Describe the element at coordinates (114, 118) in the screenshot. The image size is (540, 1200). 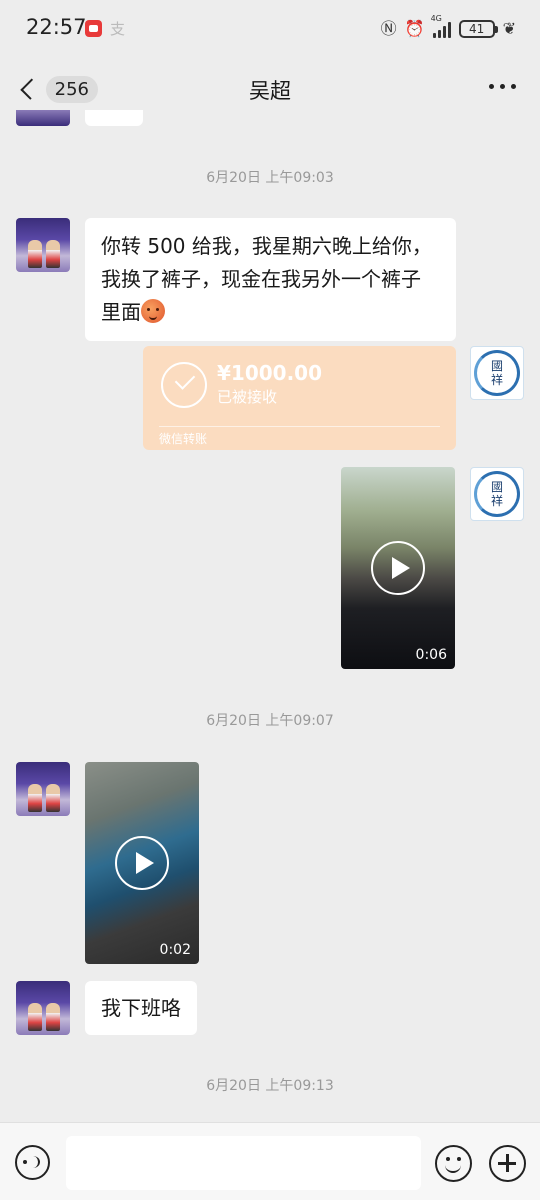
I see `message-bubble-partial` at that location.